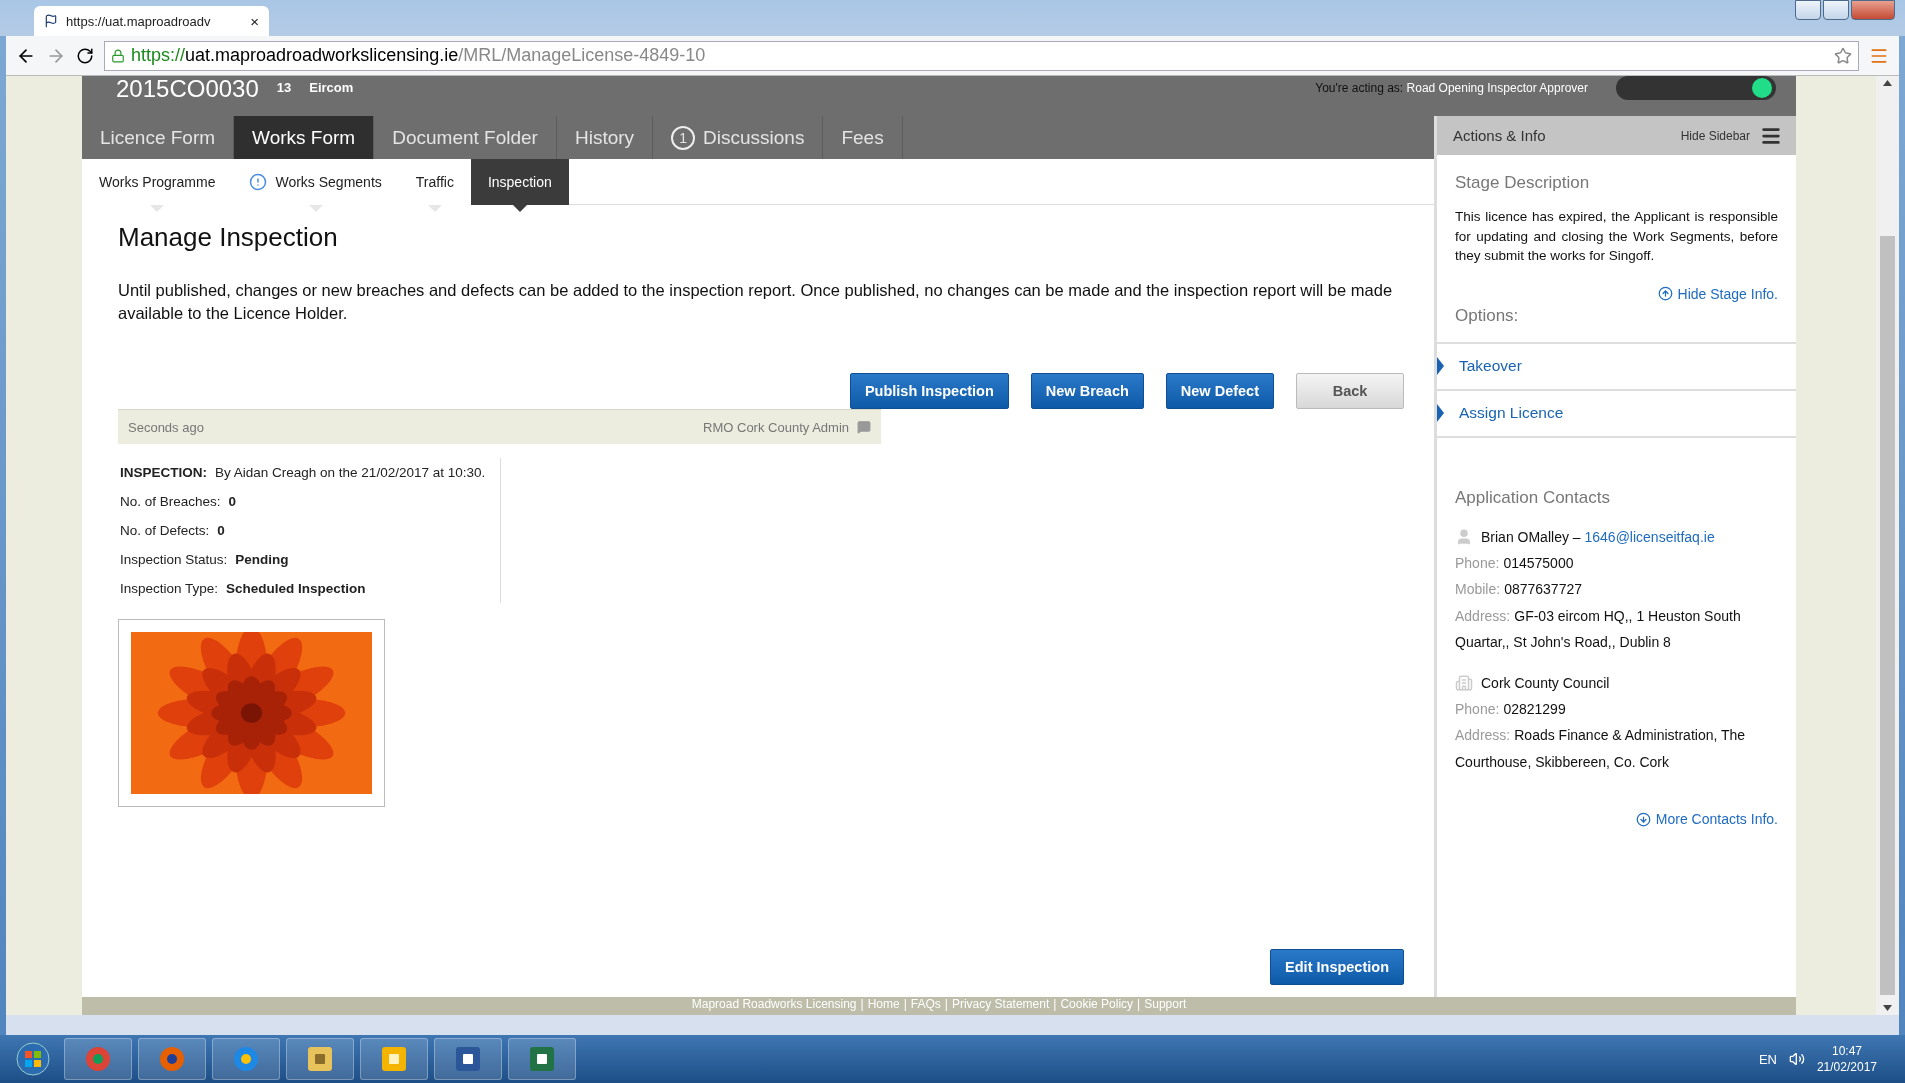 The height and width of the screenshot is (1083, 1905). What do you see at coordinates (519, 182) in the screenshot?
I see `sub-tab: Inspection` at bounding box center [519, 182].